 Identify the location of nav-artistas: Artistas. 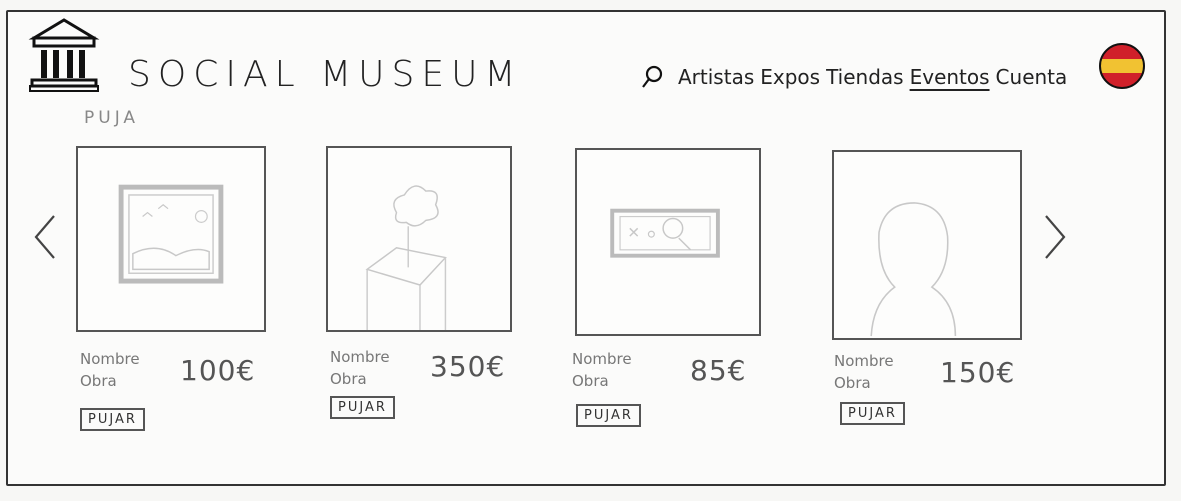
(716, 77).